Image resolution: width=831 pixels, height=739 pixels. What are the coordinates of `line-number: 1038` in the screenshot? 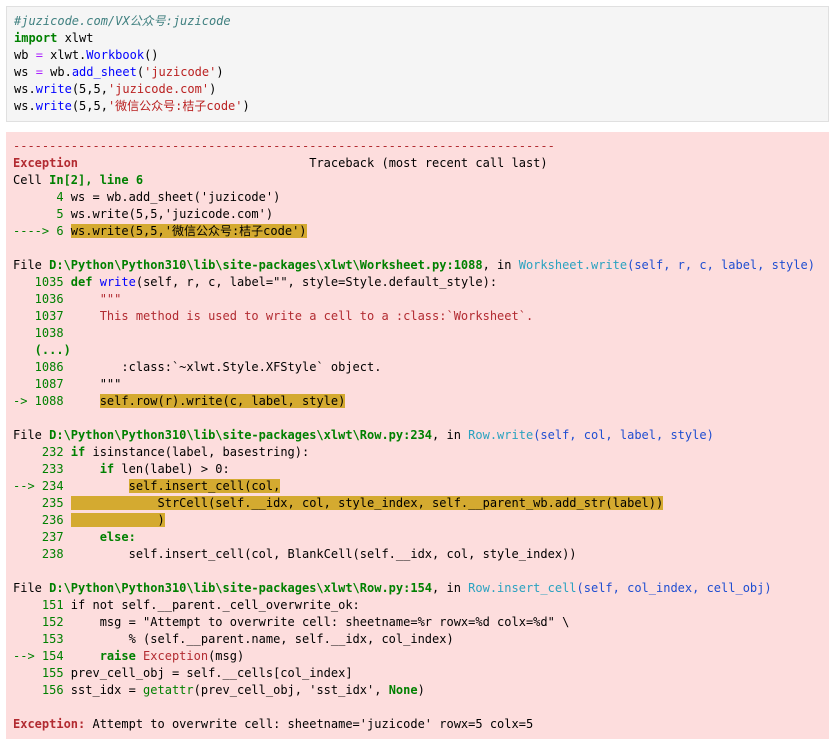 It's located at (42, 333).